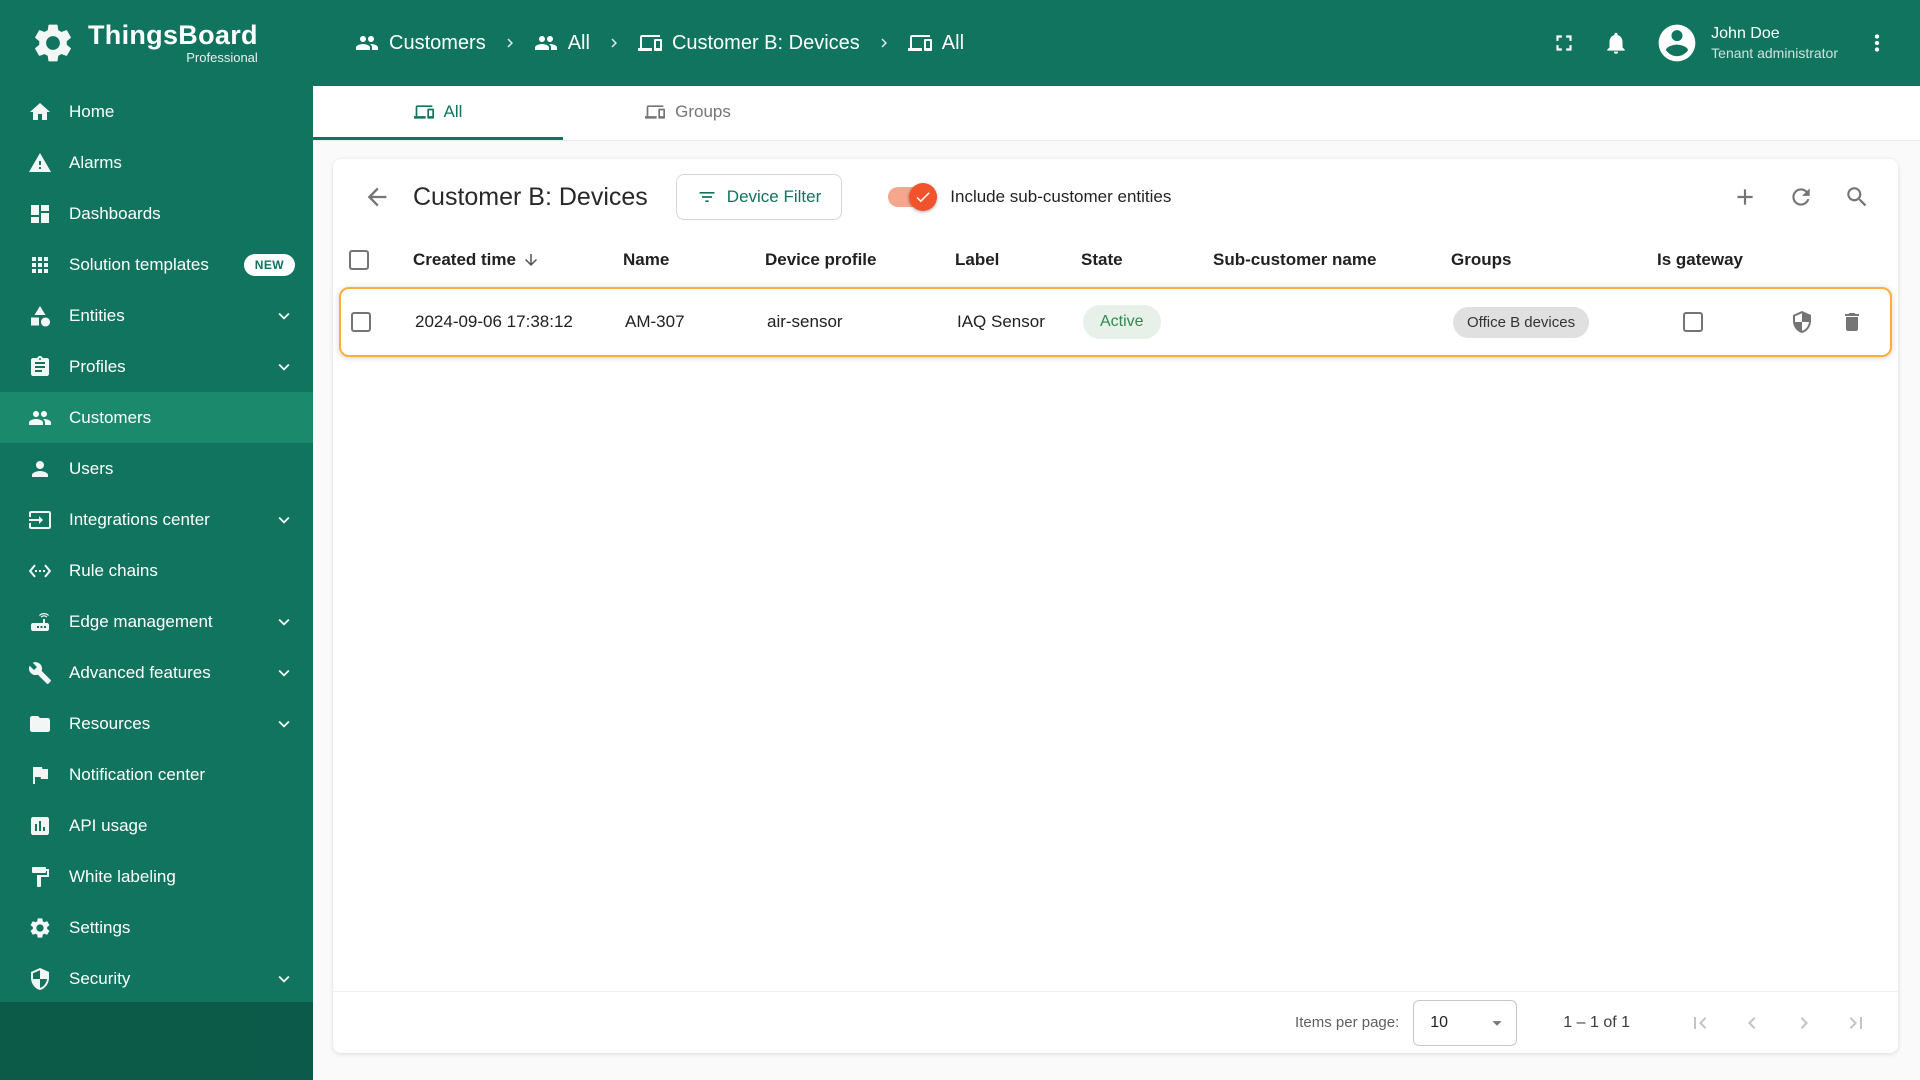 This screenshot has height=1080, width=1920. Describe the element at coordinates (1521, 322) in the screenshot. I see `group-chip: Office B devices` at that location.